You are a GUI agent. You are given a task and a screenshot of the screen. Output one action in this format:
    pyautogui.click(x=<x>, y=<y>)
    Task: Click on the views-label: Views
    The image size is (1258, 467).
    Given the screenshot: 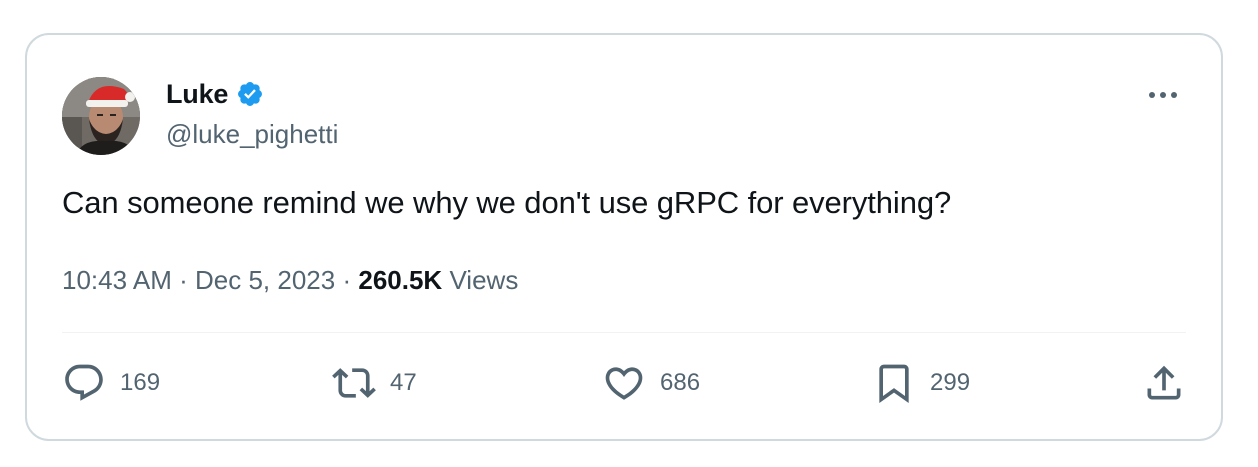 What is the action you would take?
    pyautogui.click(x=484, y=280)
    